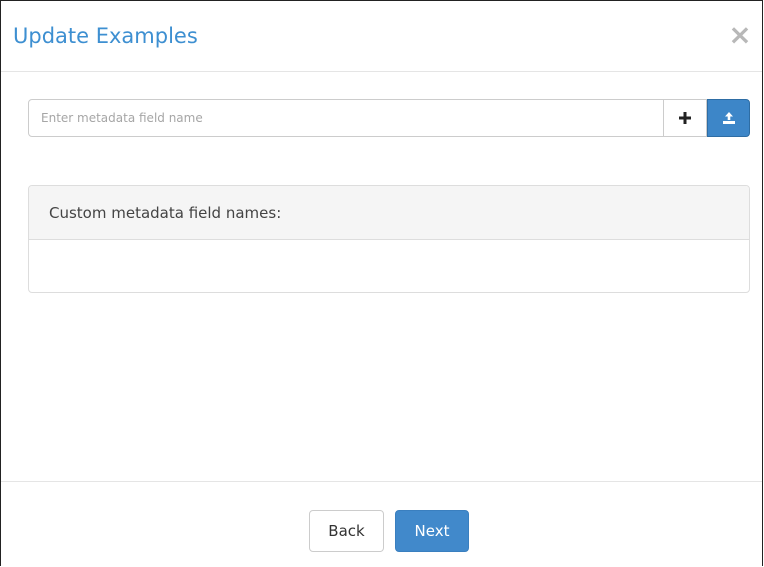 The height and width of the screenshot is (567, 764). I want to click on upload-fields-button, so click(728, 118).